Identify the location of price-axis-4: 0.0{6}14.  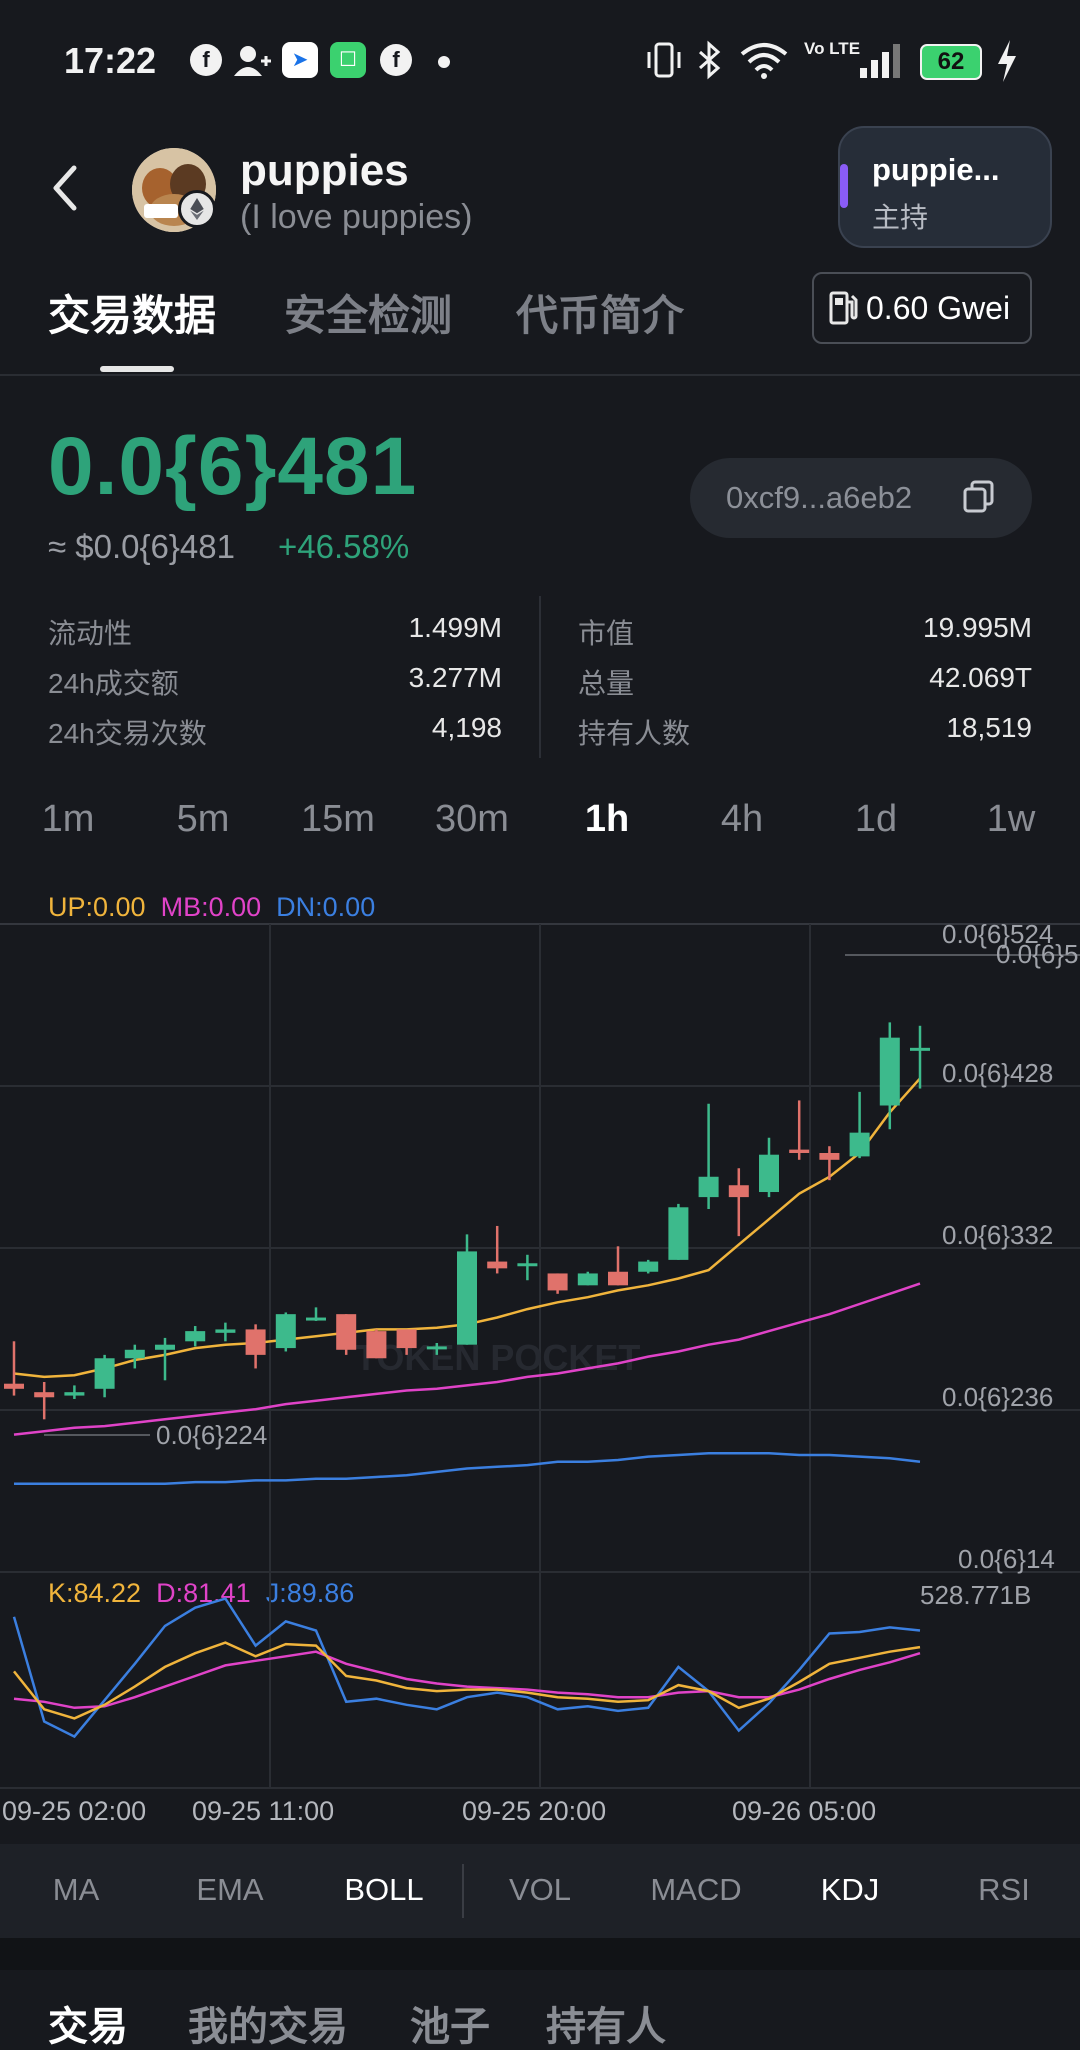
(1006, 1559).